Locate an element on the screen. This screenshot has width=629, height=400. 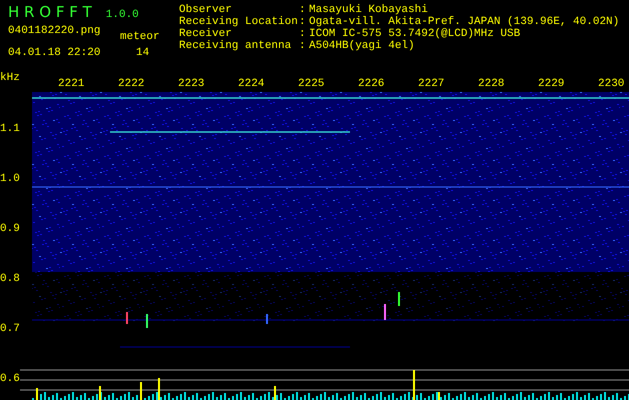
date-time: 04.01.18 22:20 is located at coordinates (55, 53).